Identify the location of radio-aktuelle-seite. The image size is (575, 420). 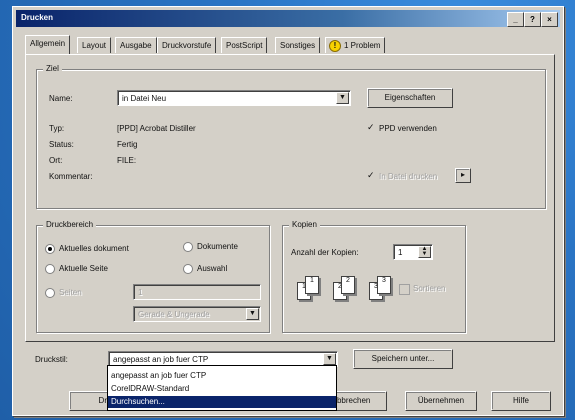
(50, 269).